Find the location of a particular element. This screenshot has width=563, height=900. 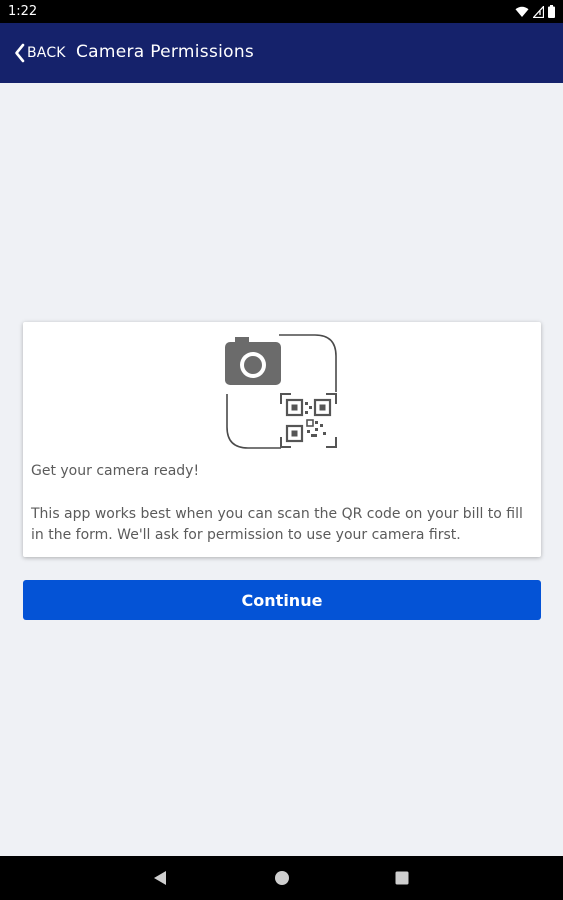

navigation-bar is located at coordinates (281, 878).